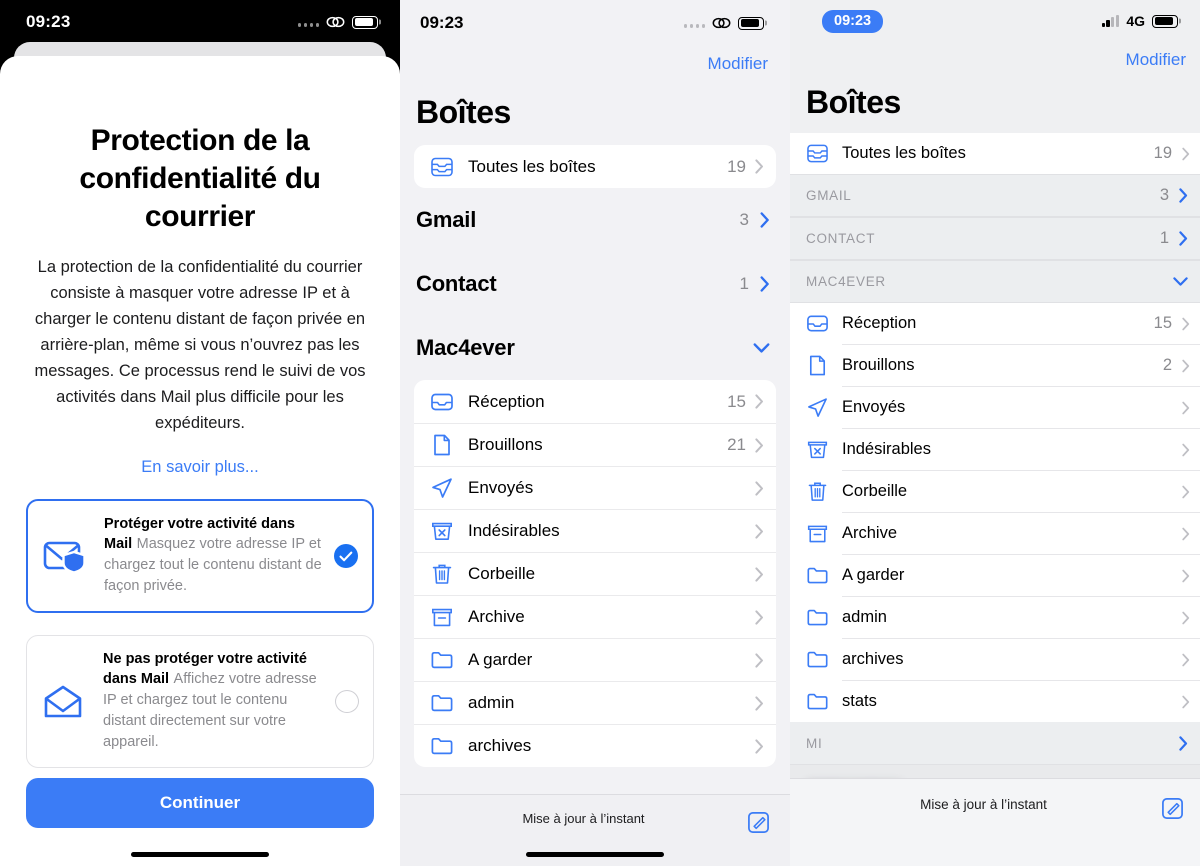 The image size is (1200, 866). What do you see at coordinates (1139, 21) in the screenshot?
I see `status-indicators: 4G` at bounding box center [1139, 21].